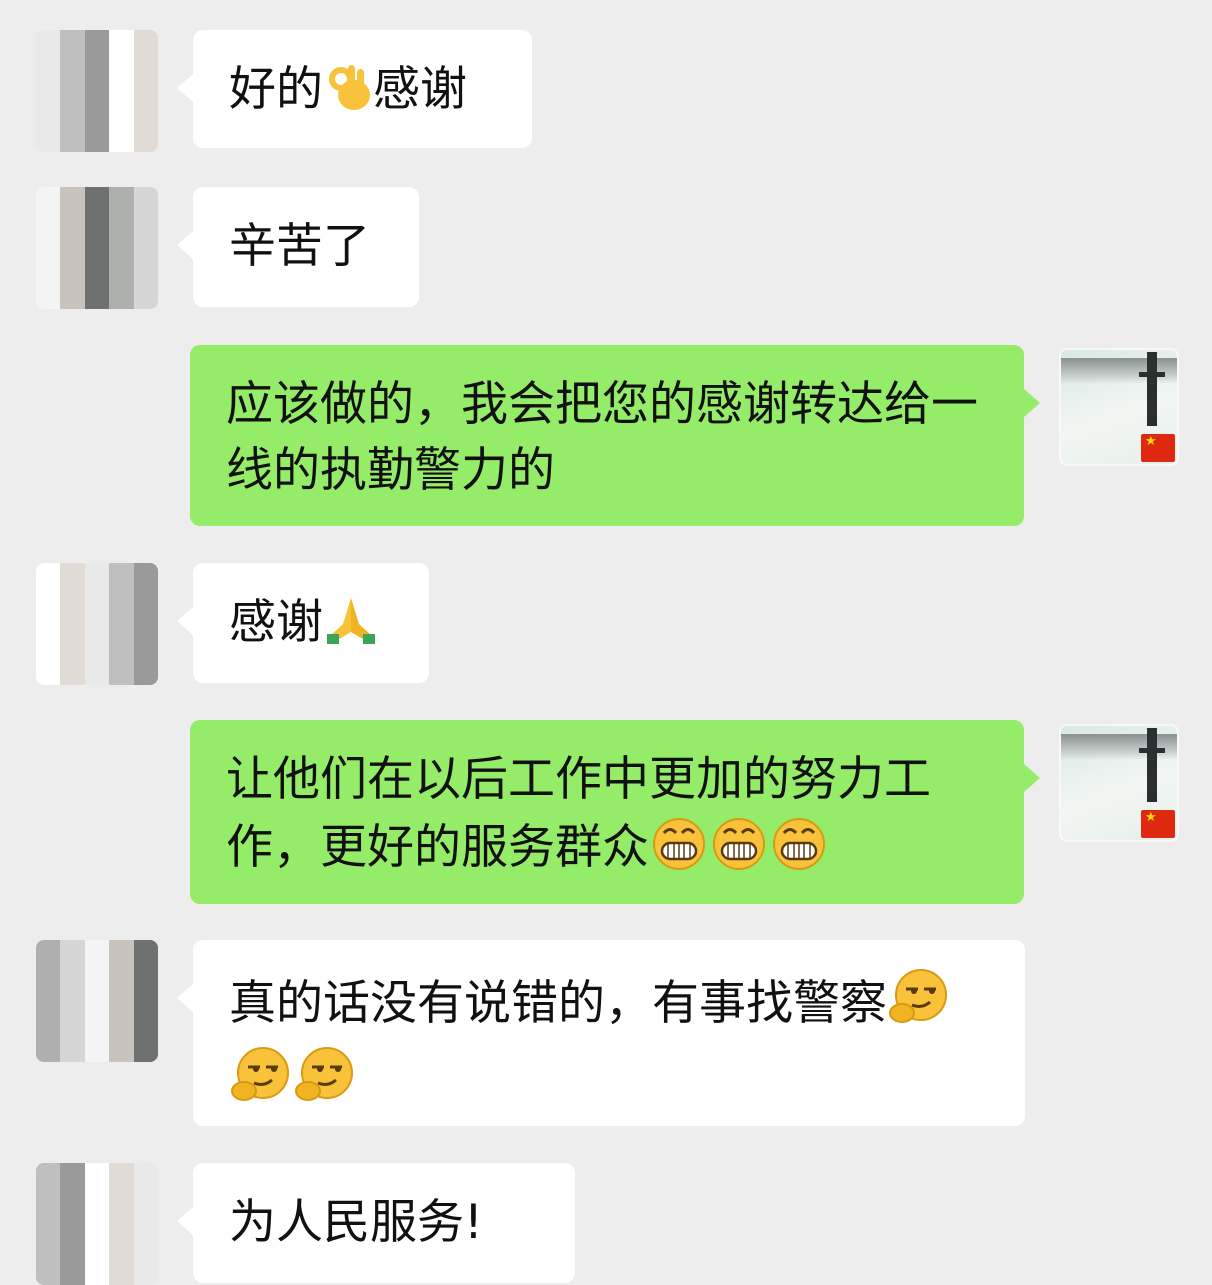 The image size is (1212, 1285). Describe the element at coordinates (348, 96) in the screenshot. I see `ok-hand-icon` at that location.